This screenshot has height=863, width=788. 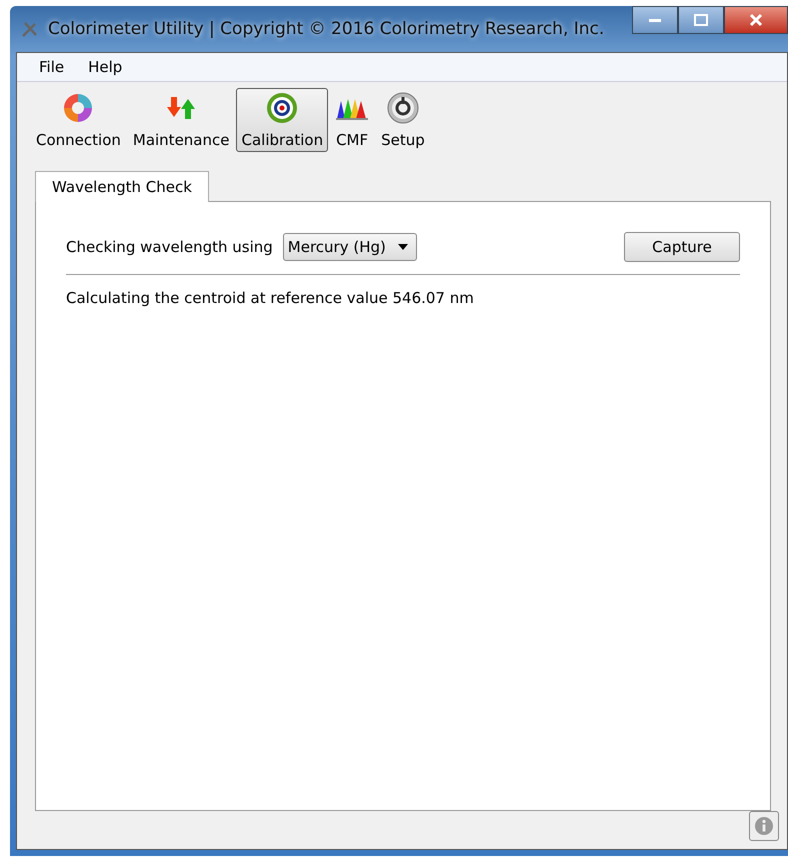 What do you see at coordinates (169, 247) in the screenshot?
I see `source-label: Checking wavelength using` at bounding box center [169, 247].